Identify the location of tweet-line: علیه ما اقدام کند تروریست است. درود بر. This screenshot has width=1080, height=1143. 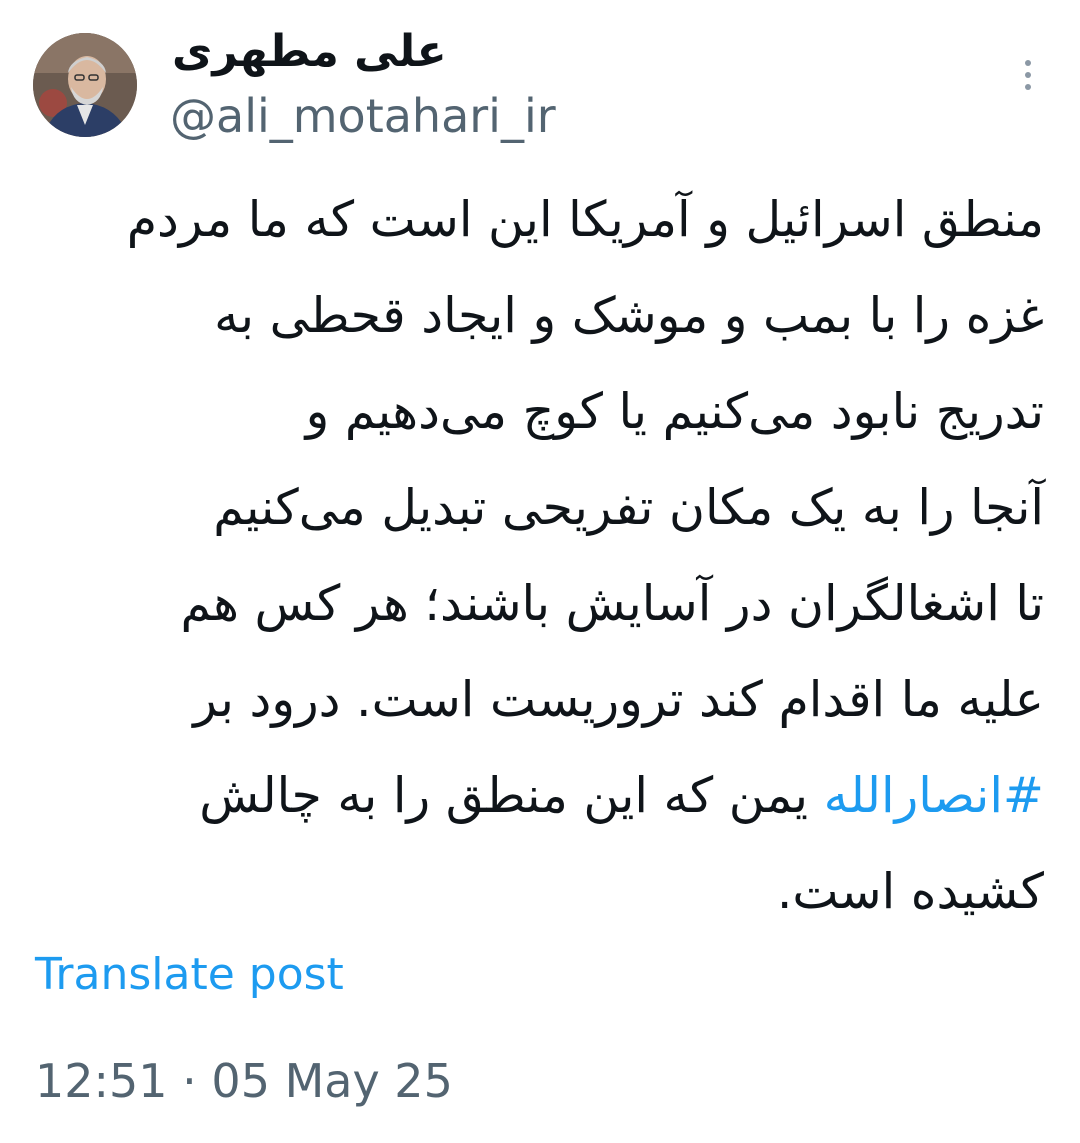
(618, 699).